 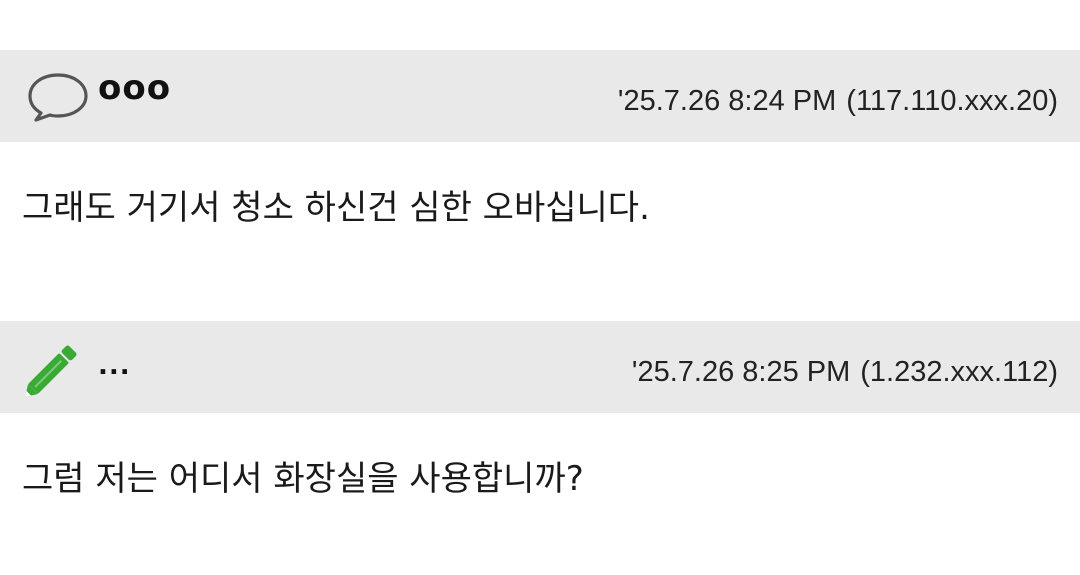 I want to click on comment-ip: (117.110.xxx.20), so click(x=952, y=101).